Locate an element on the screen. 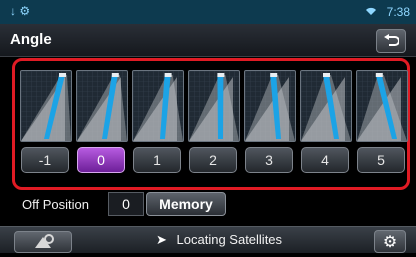 This screenshot has height=257, width=416. gear-icon: ⚙ is located at coordinates (390, 242).